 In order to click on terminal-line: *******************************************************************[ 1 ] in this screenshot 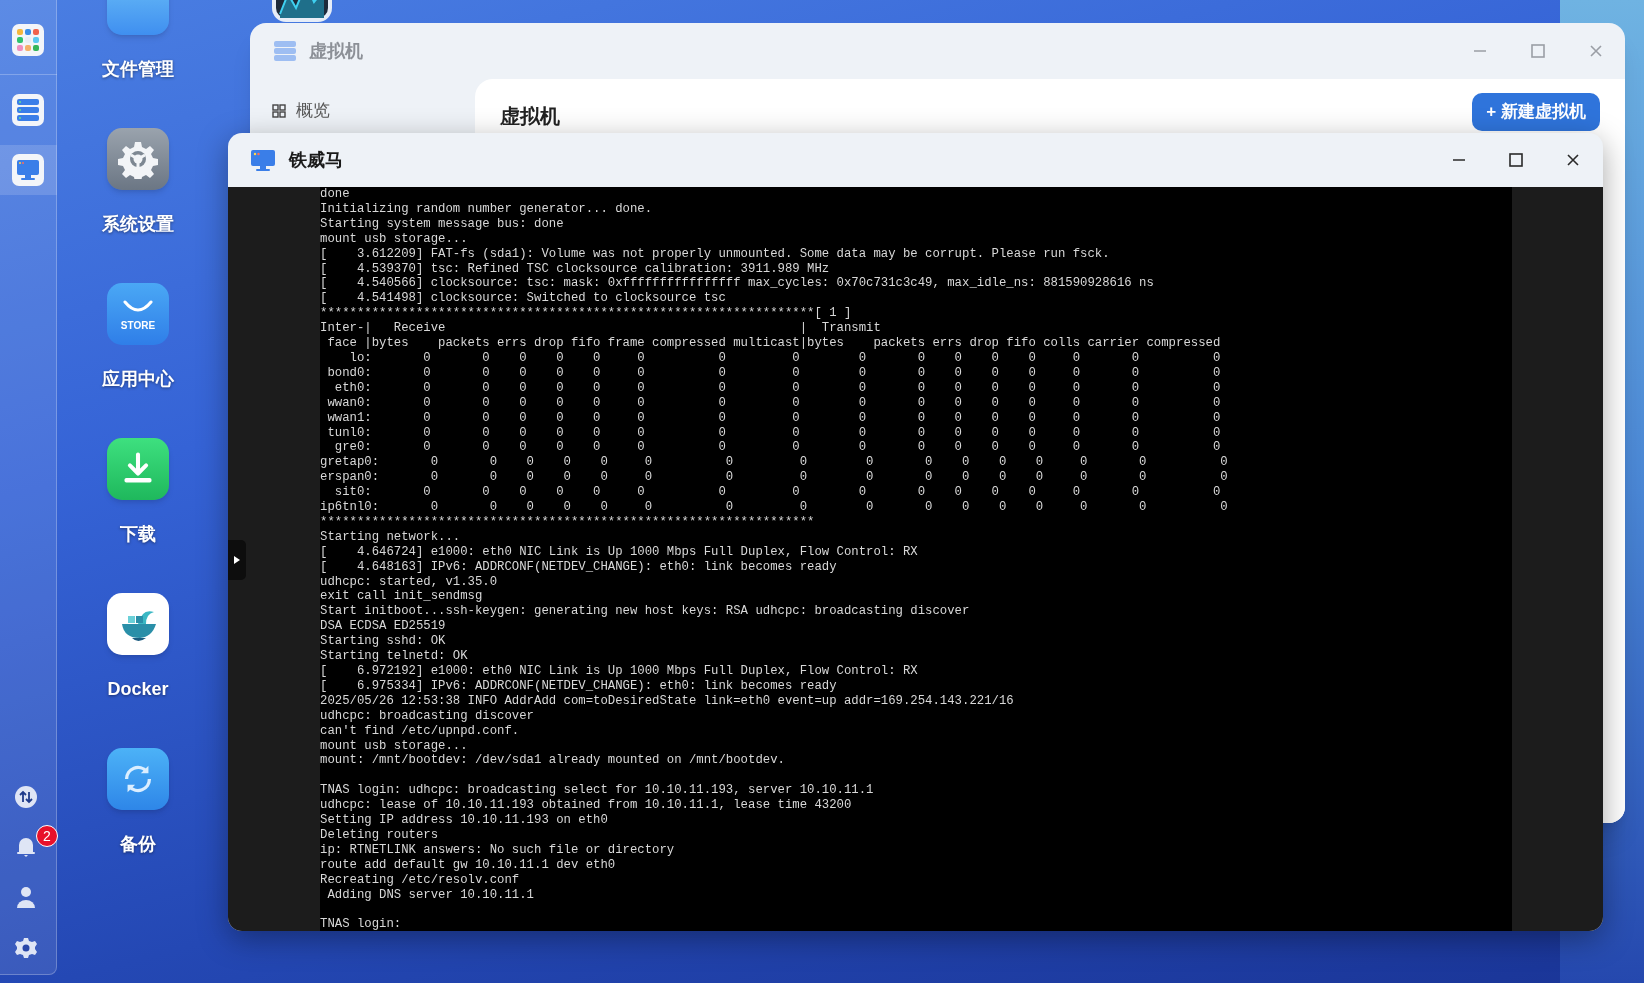, I will do `click(586, 314)`.